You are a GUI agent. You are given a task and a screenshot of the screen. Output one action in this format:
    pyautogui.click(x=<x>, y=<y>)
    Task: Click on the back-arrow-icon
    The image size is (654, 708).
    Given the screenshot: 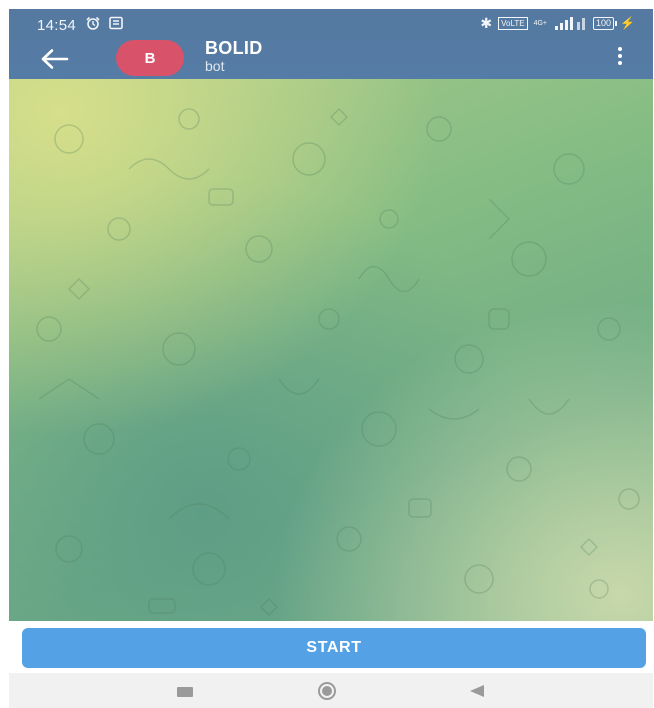 What is the action you would take?
    pyautogui.click(x=55, y=59)
    